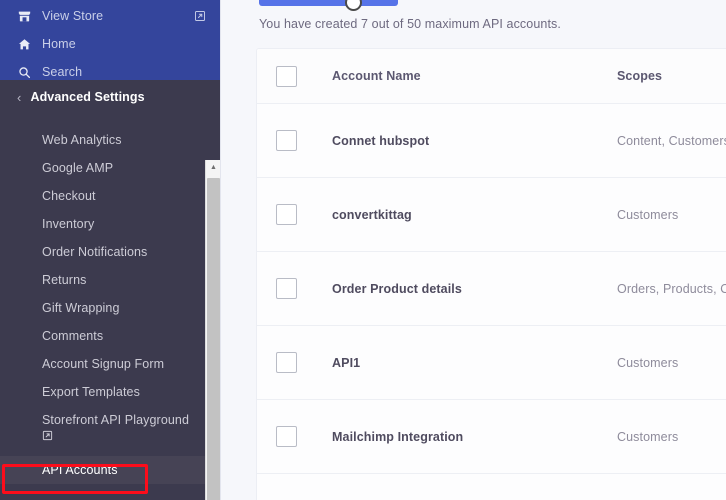  I want to click on sidebar-item-web-analytics: Web Analytics, so click(110, 140).